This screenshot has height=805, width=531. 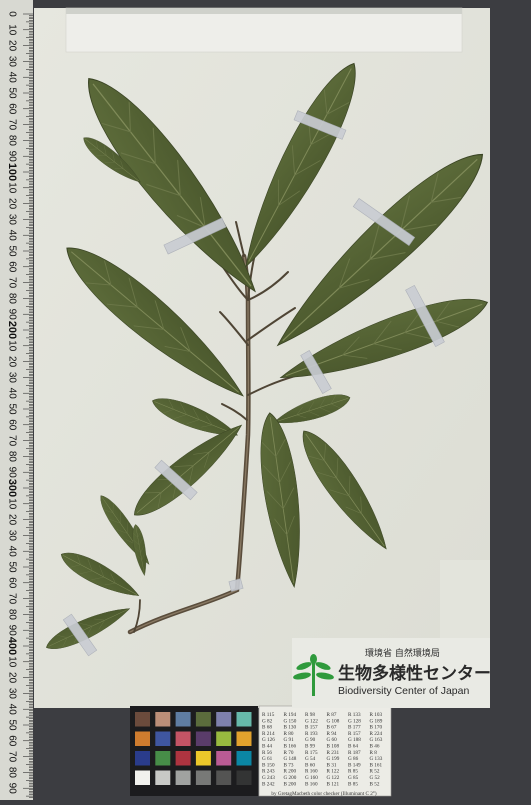 I want to click on color-value-cell: B 108, so click(x=333, y=747).